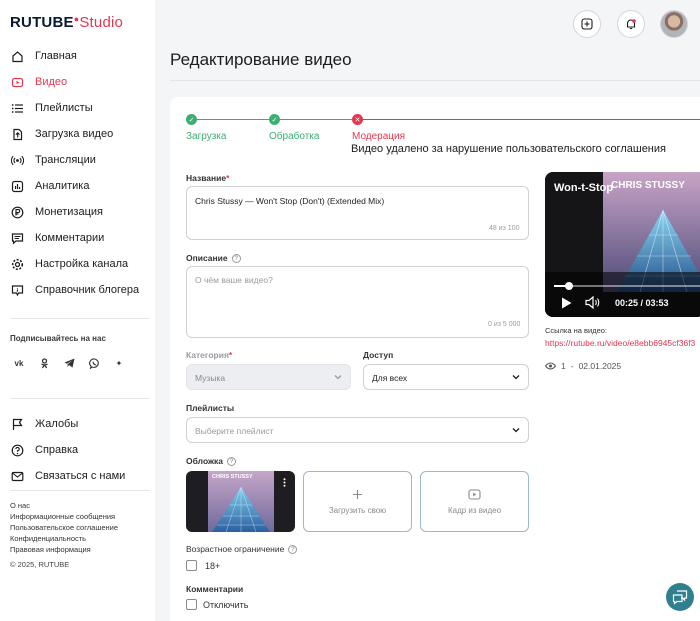  Describe the element at coordinates (80, 108) in the screenshot. I see `sidebar-item-playlists: Плейлисты` at that location.